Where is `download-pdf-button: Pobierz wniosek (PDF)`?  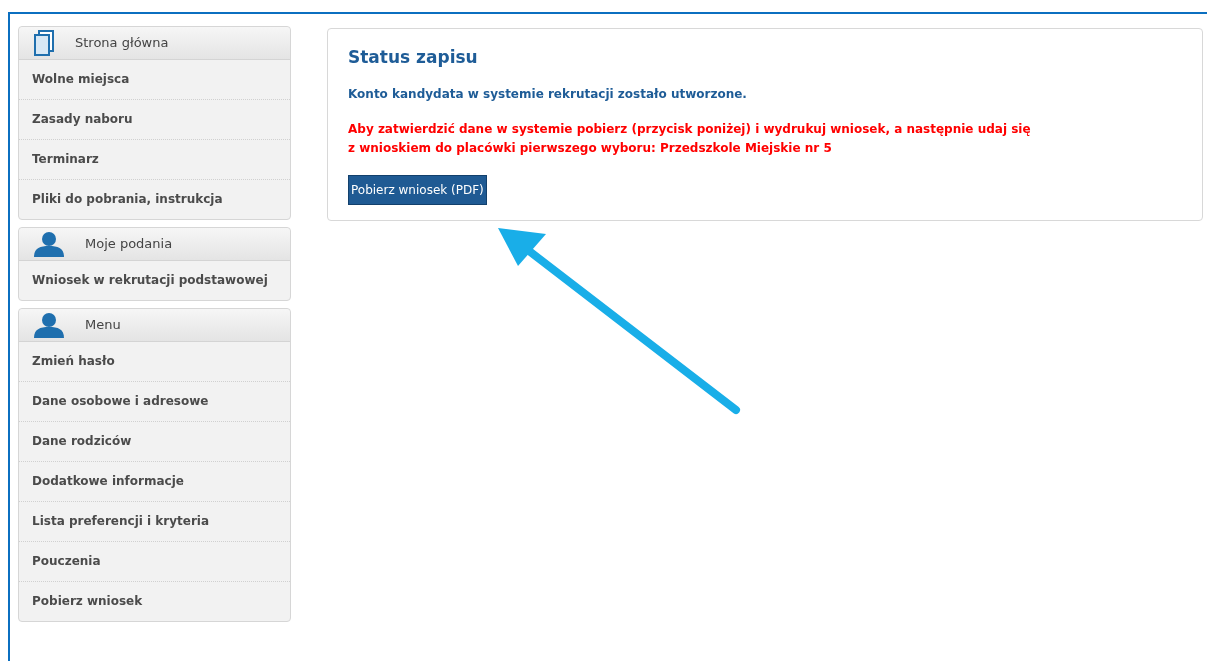
download-pdf-button: Pobierz wniosek (PDF) is located at coordinates (417, 190).